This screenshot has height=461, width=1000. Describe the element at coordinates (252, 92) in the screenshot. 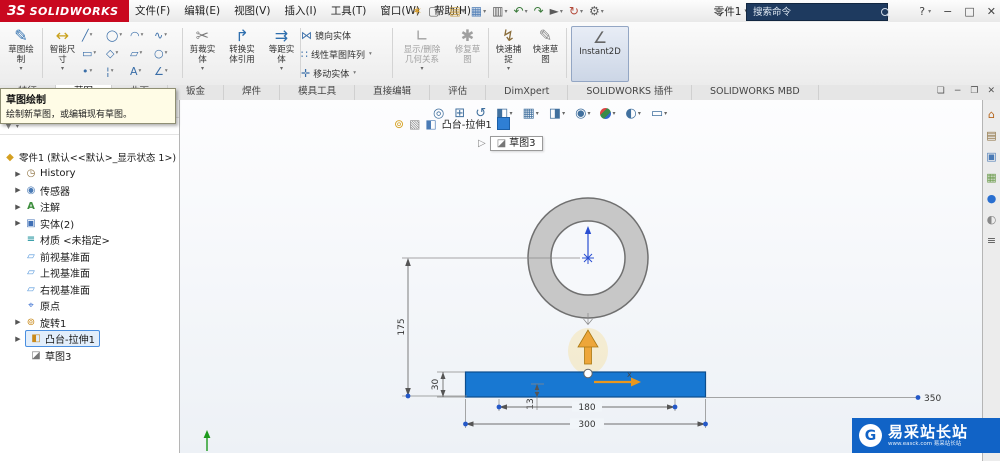

I see `tab-weldments: 焊件` at that location.